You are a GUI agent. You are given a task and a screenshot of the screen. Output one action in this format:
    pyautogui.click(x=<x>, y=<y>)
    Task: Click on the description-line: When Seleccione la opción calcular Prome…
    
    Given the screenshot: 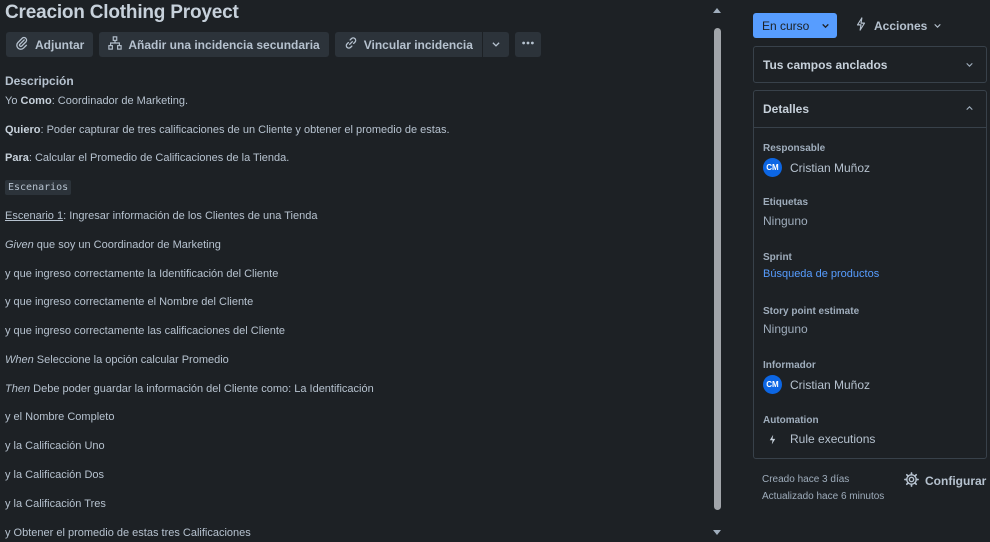 What is the action you would take?
    pyautogui.click(x=117, y=360)
    